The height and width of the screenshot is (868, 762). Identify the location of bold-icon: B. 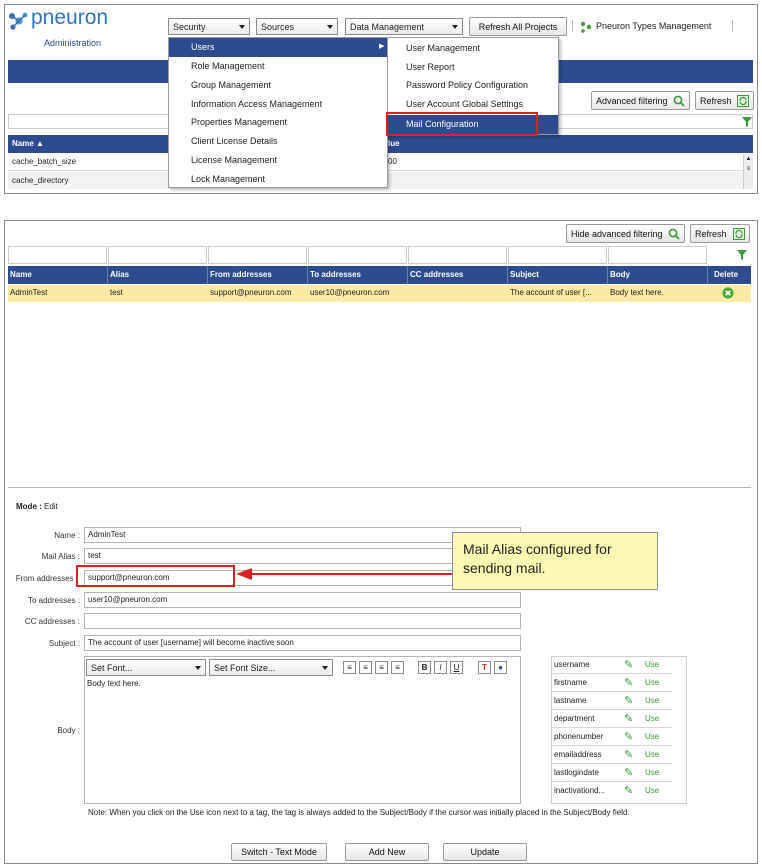
(424, 667).